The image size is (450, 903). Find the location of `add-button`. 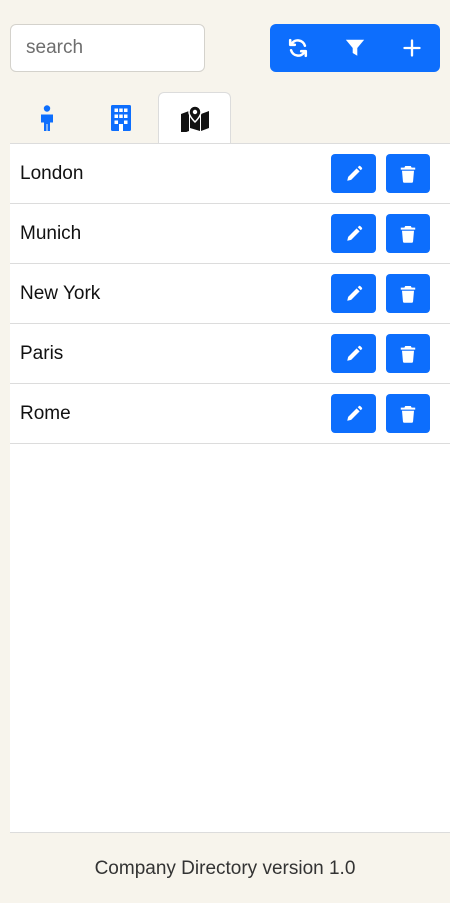

add-button is located at coordinates (411, 48).